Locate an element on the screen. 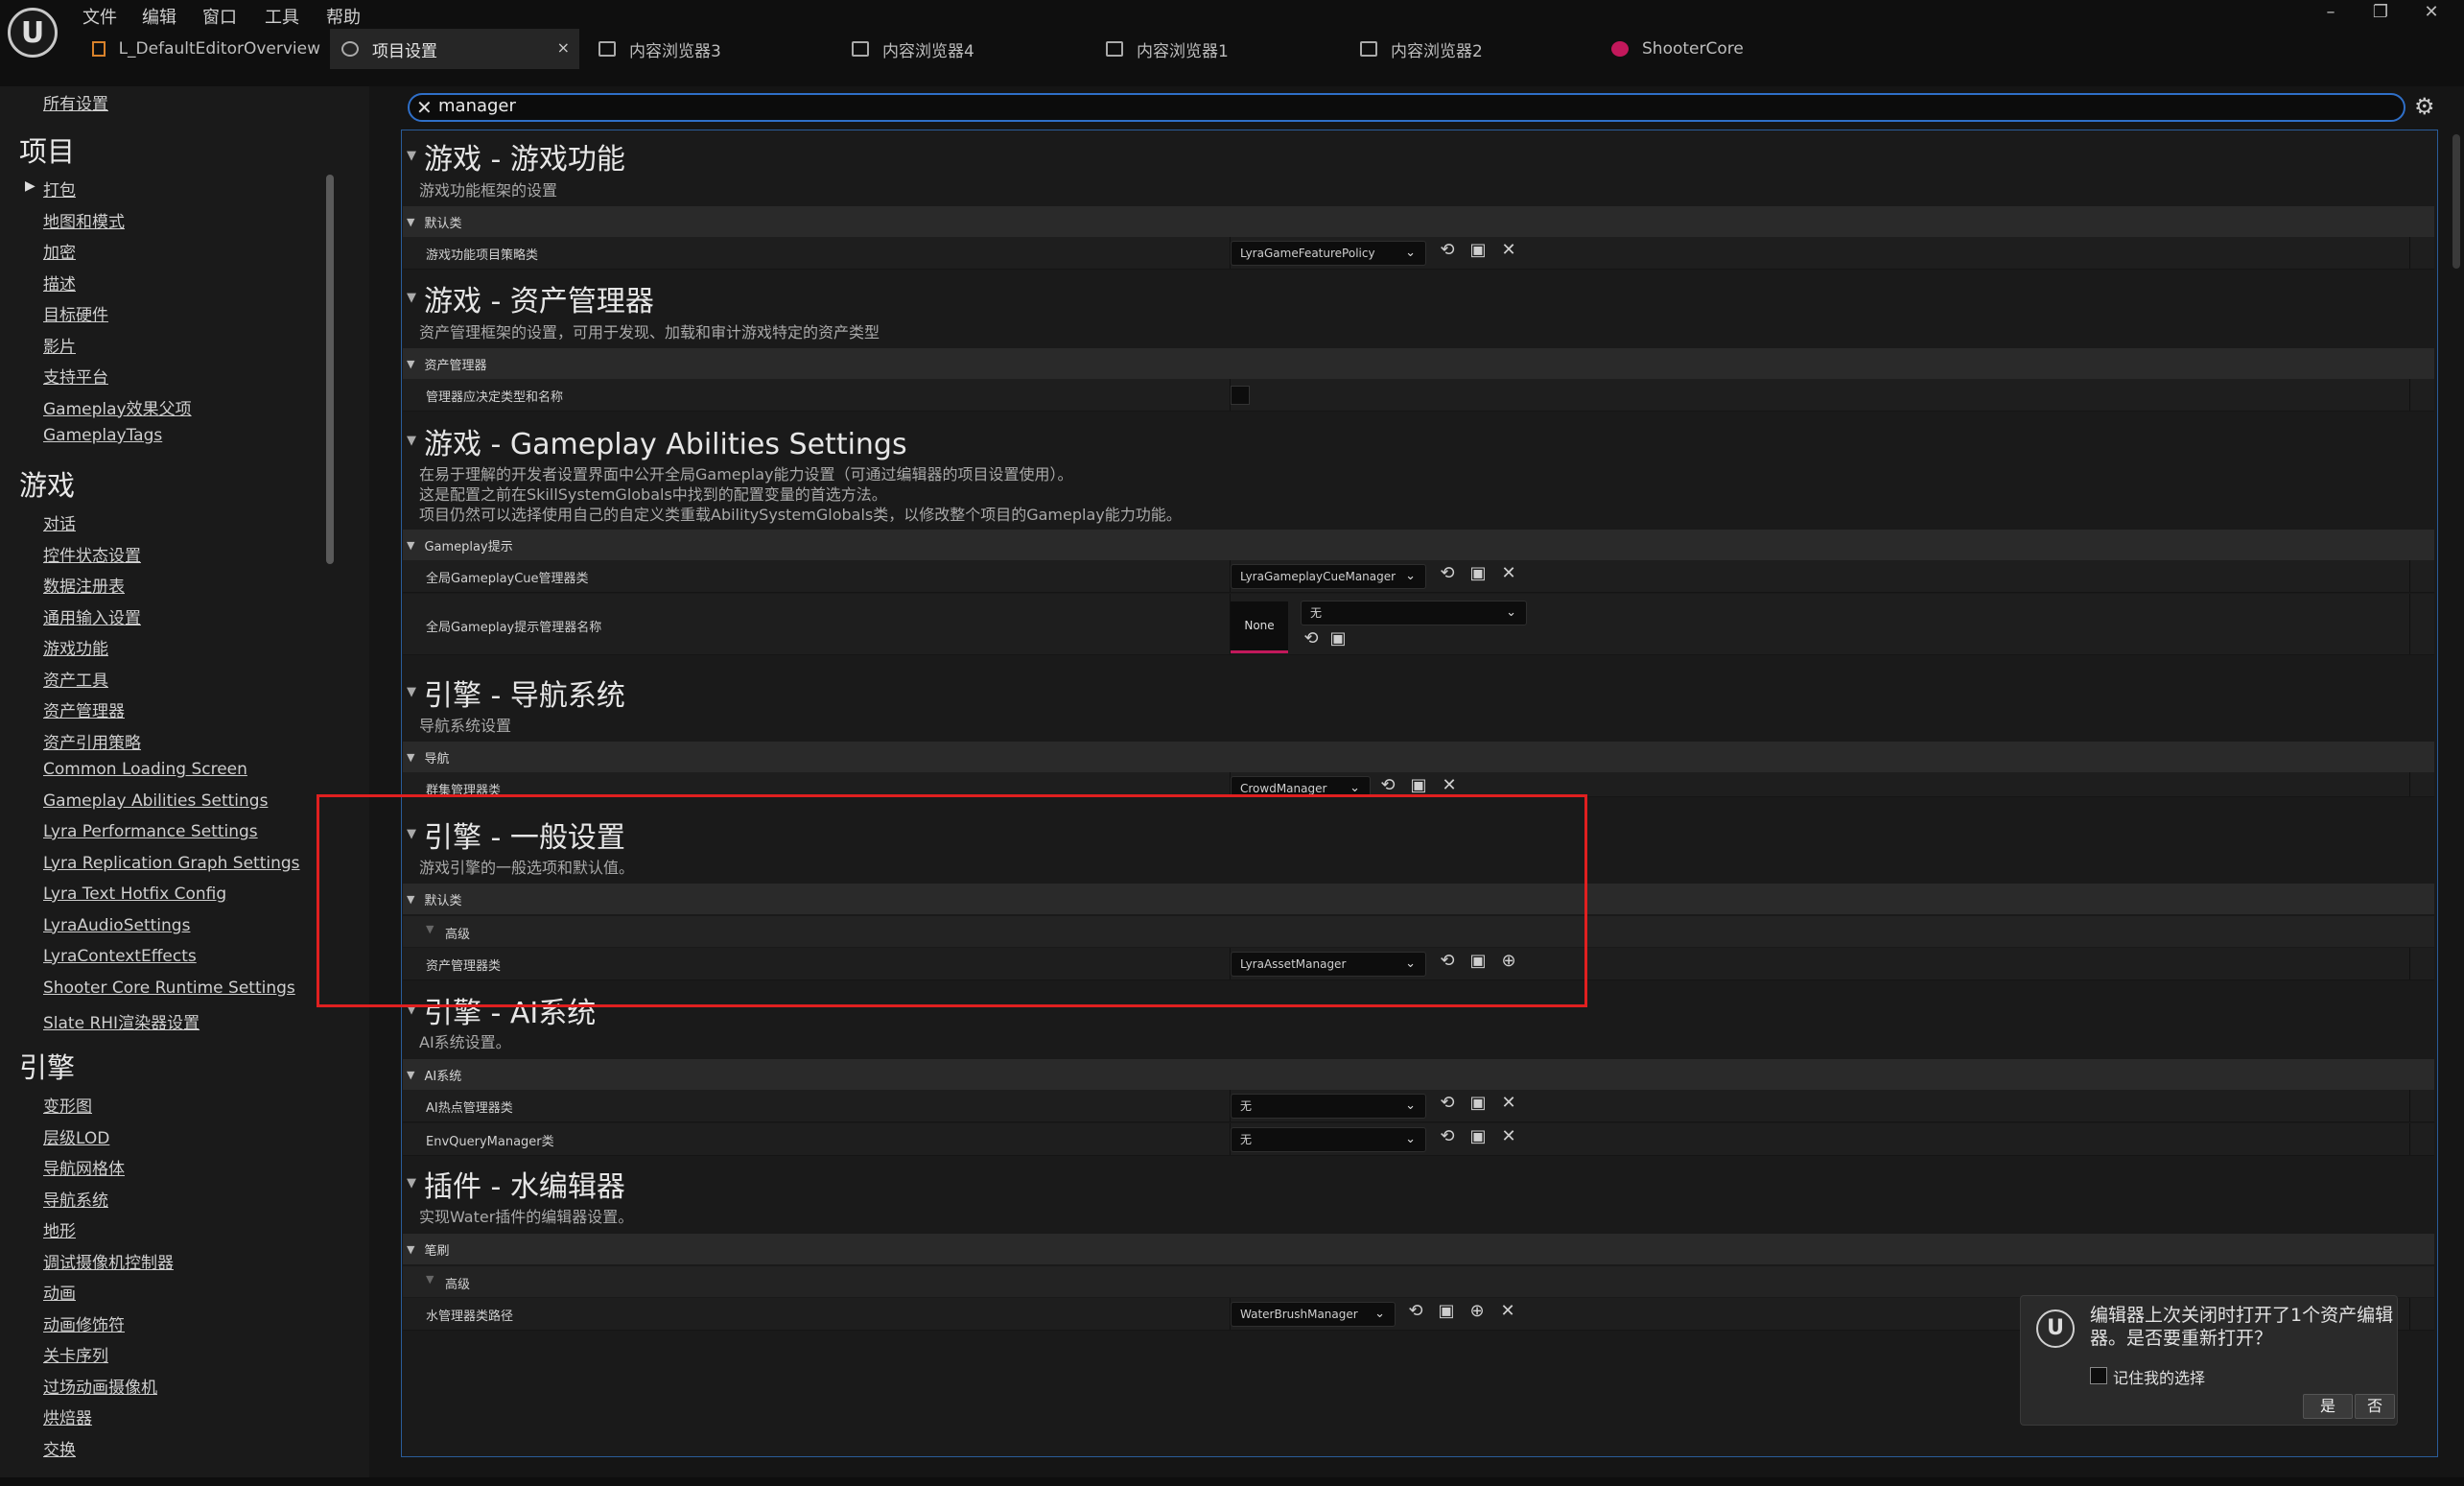  sidebar-item: 支持平台 is located at coordinates (75, 376).